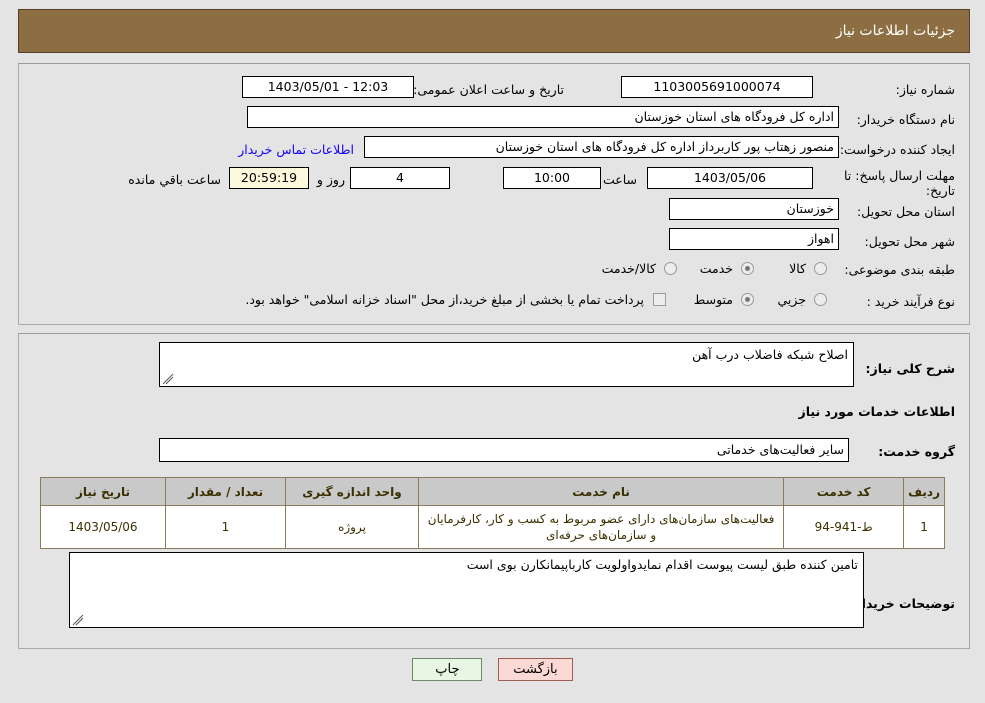 This screenshot has height=703, width=985. Describe the element at coordinates (717, 87) in the screenshot. I see `need-number-value: 1103005691000074` at that location.